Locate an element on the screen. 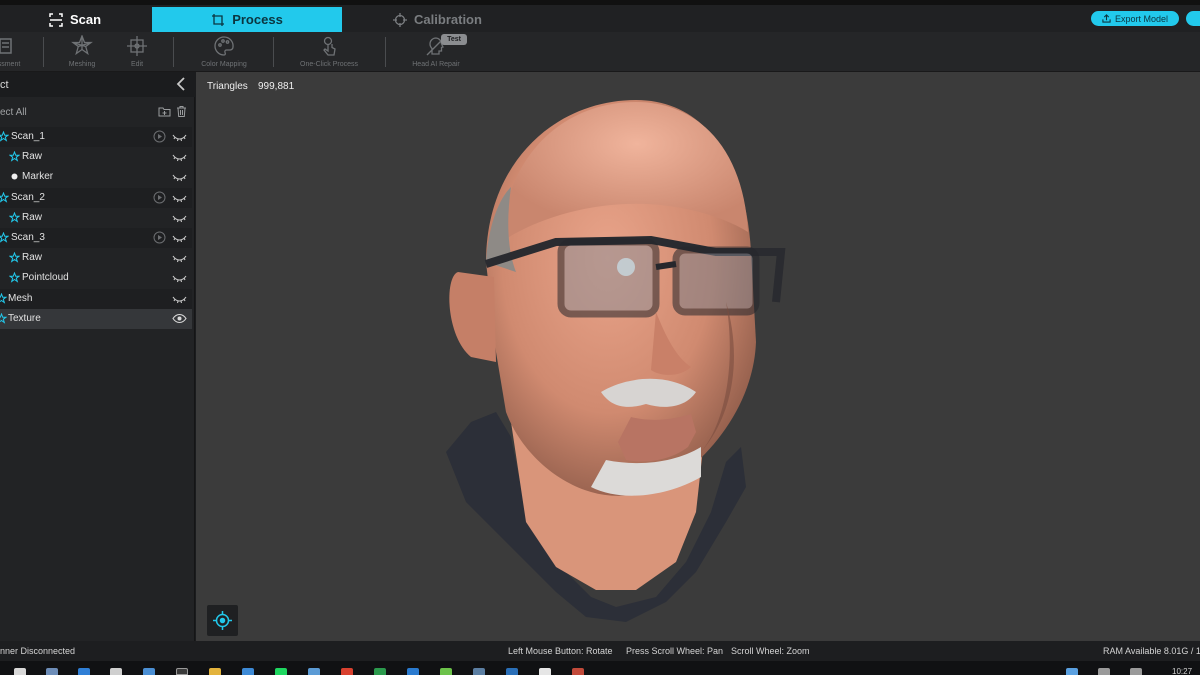 The image size is (1200, 675). tree-item: Scan_2 is located at coordinates (96, 198).